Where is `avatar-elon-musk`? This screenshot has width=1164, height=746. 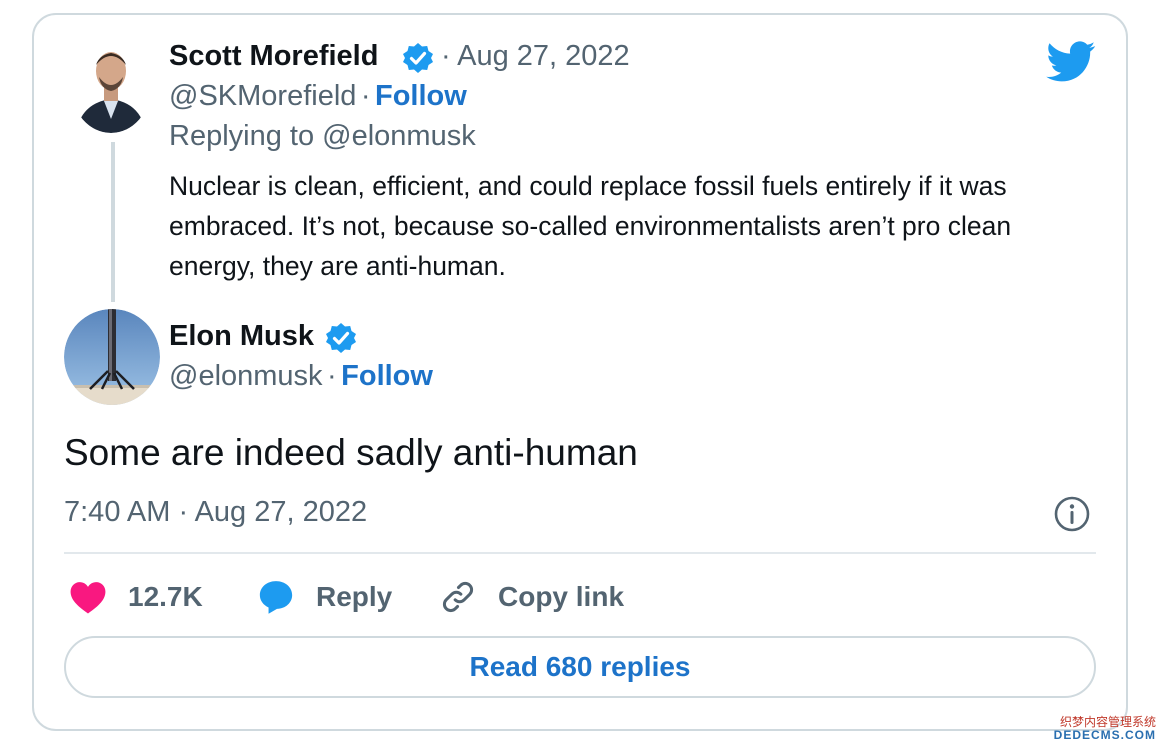 avatar-elon-musk is located at coordinates (112, 357).